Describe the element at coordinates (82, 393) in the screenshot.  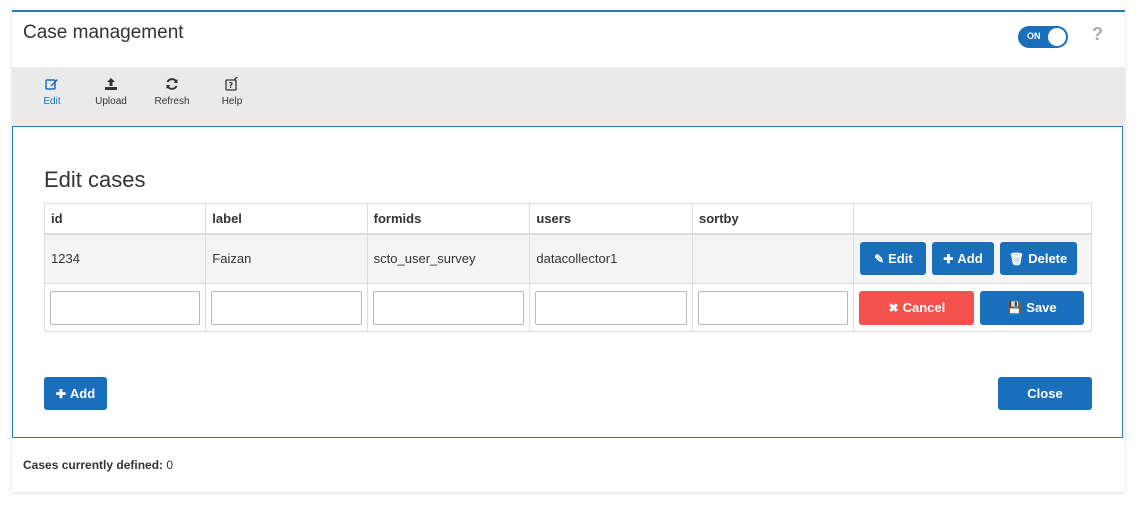
I see `add-case-label: Add` at that location.